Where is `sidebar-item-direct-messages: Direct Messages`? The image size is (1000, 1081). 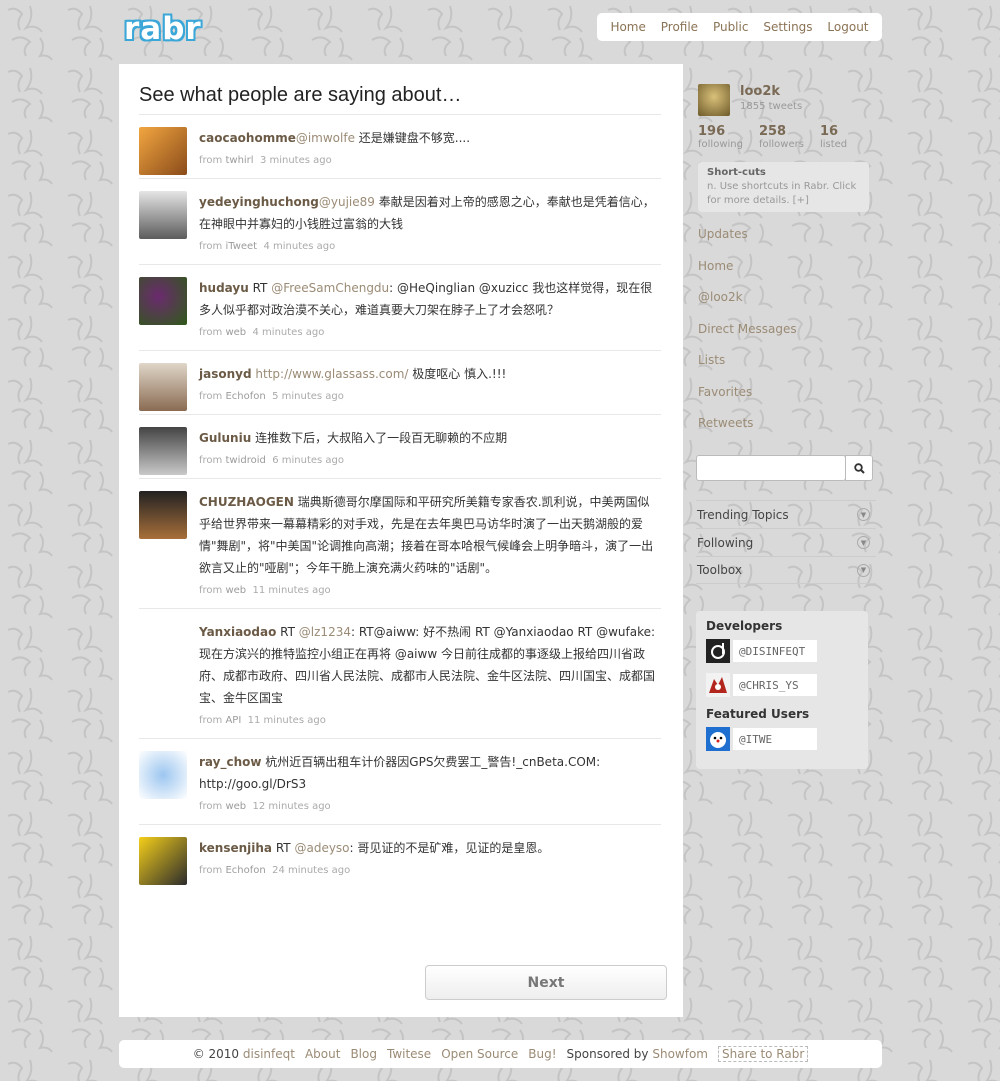
sidebar-item-direct-messages: Direct Messages is located at coordinates (747, 338).